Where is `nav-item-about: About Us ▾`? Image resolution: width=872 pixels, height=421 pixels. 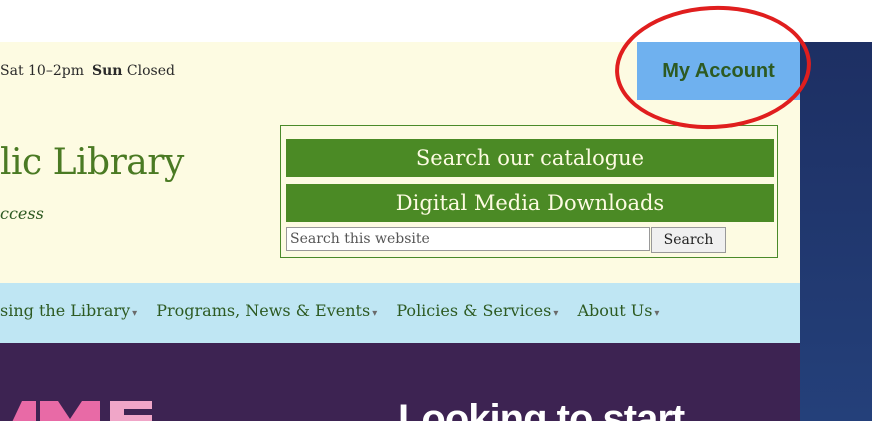 nav-item-about: About Us ▾ is located at coordinates (618, 310).